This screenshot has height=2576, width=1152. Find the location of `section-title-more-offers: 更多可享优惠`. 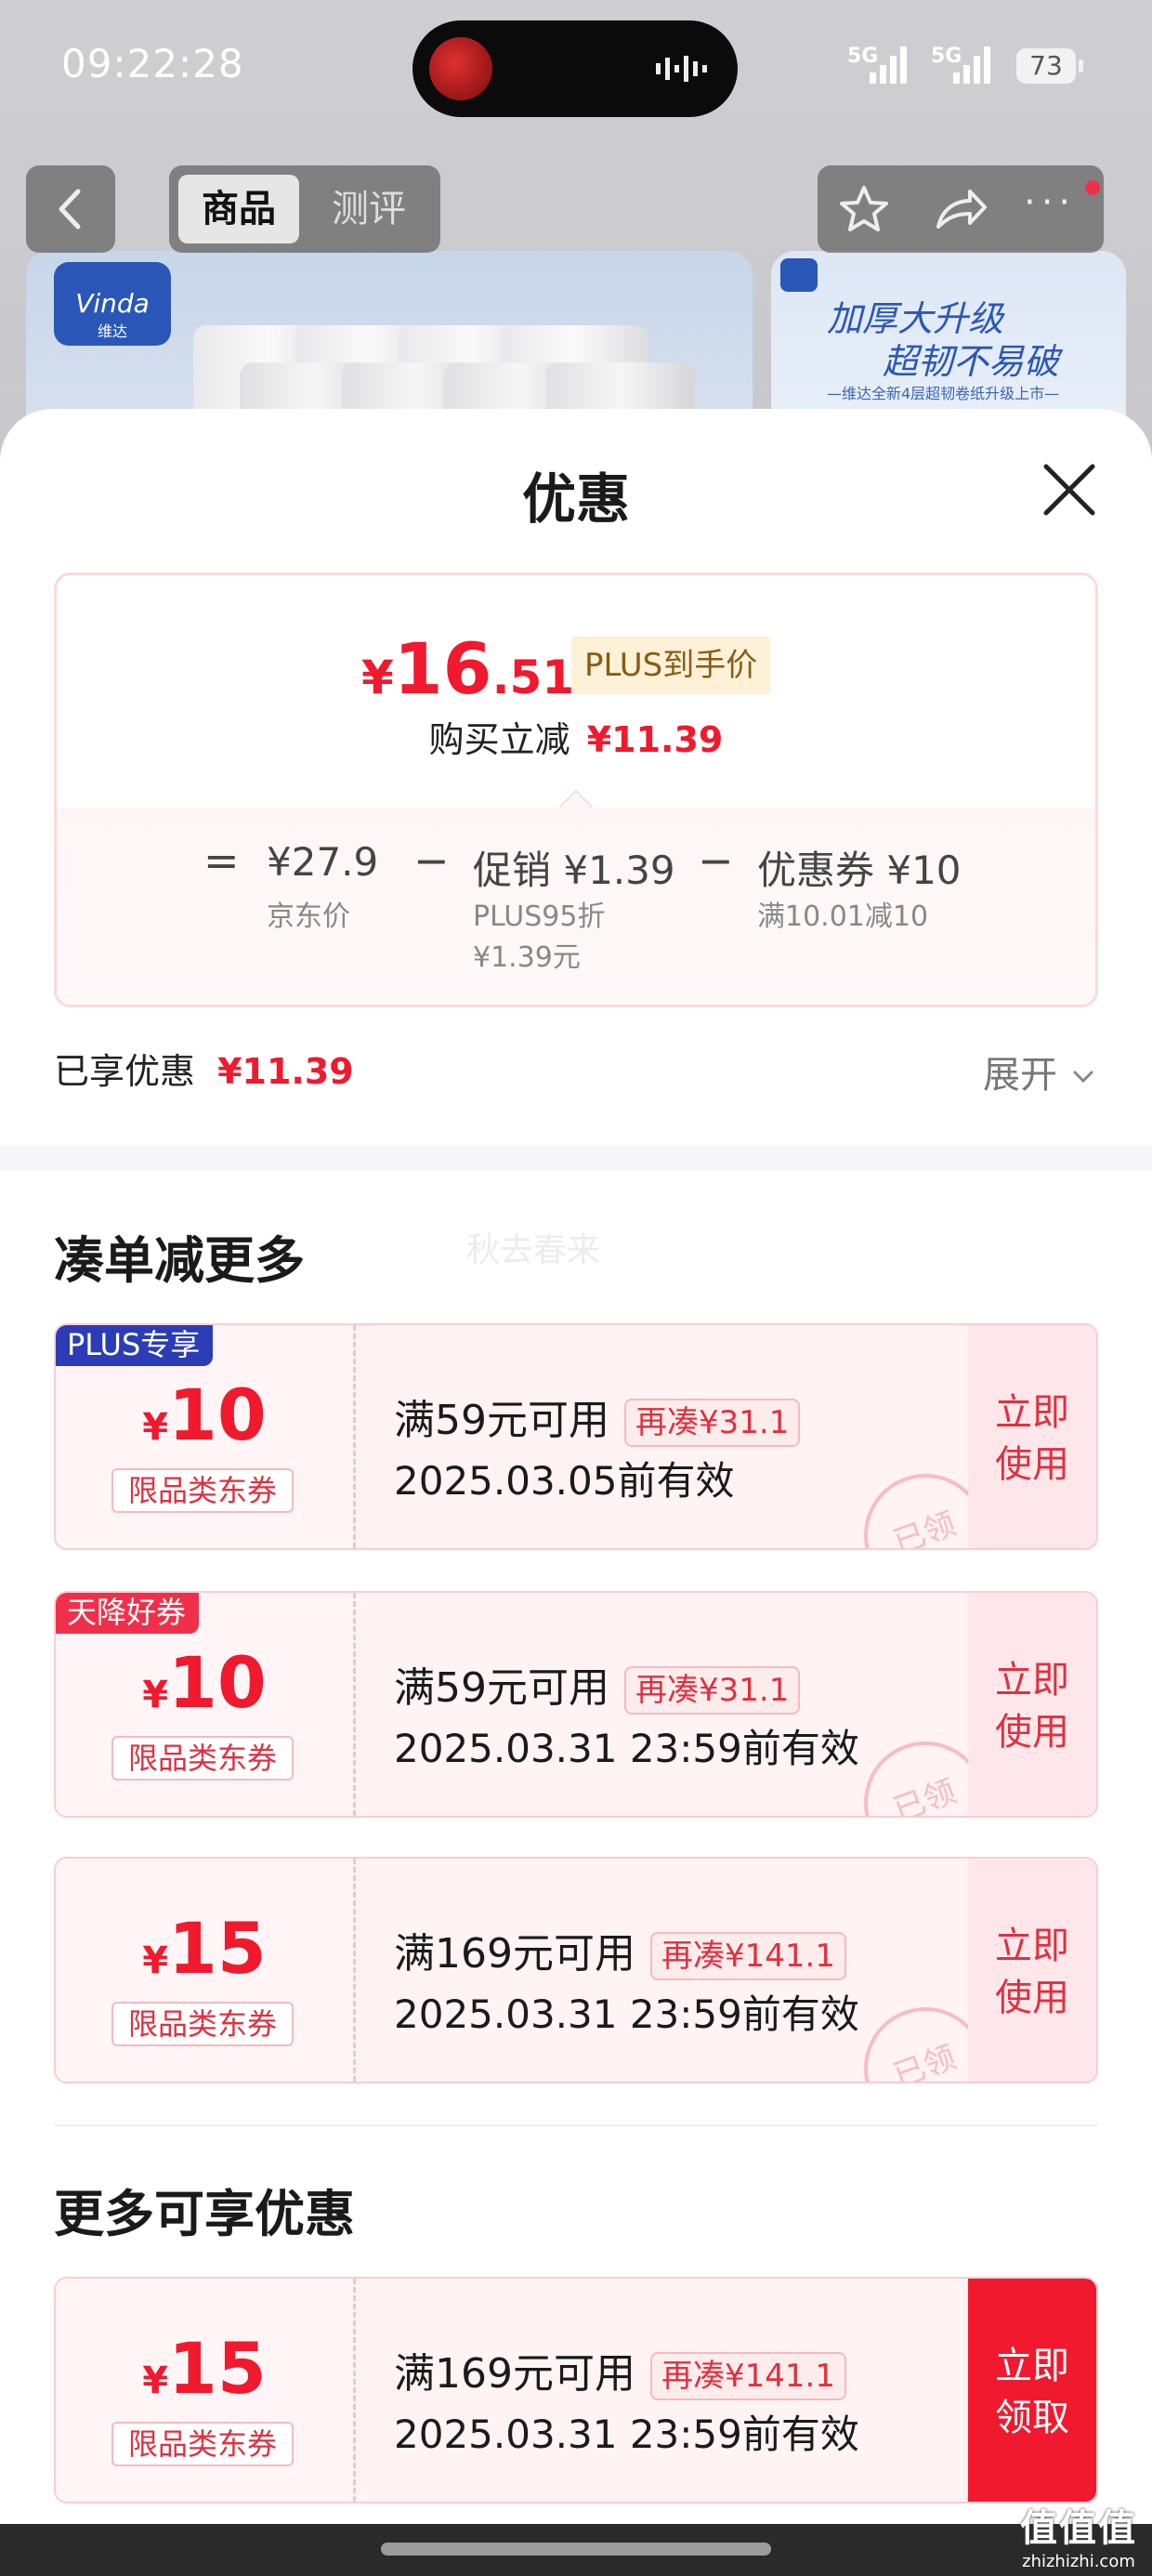

section-title-more-offers: 更多可享优惠 is located at coordinates (204, 2214).